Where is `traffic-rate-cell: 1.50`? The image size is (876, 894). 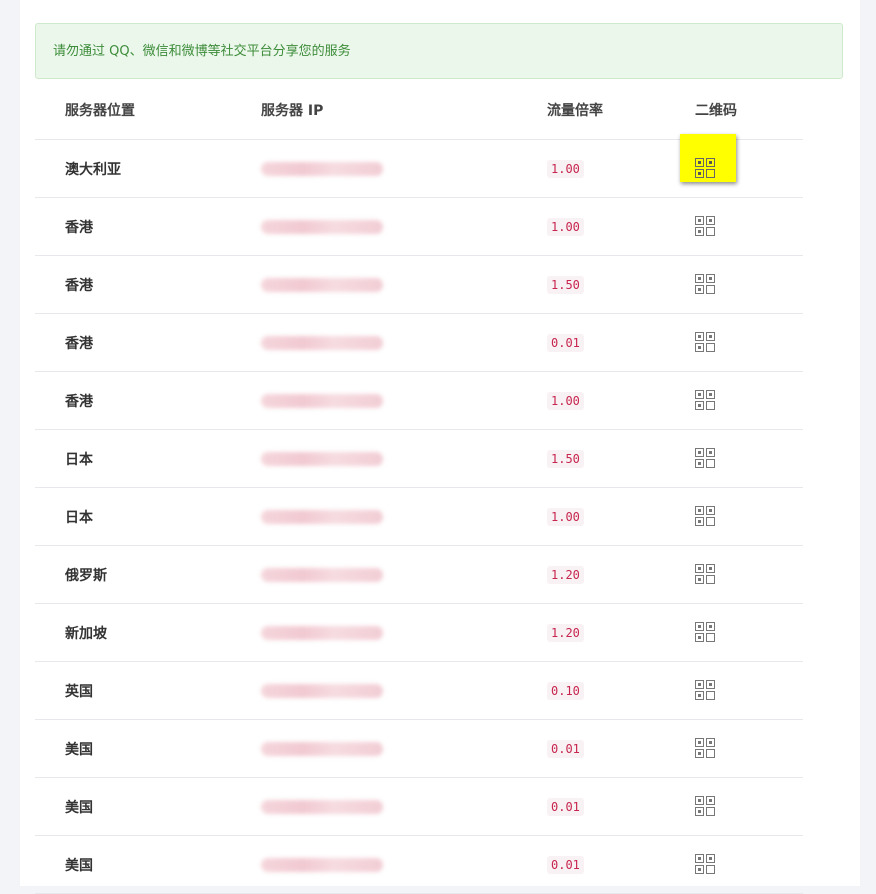
traffic-rate-cell: 1.50 is located at coordinates (565, 458).